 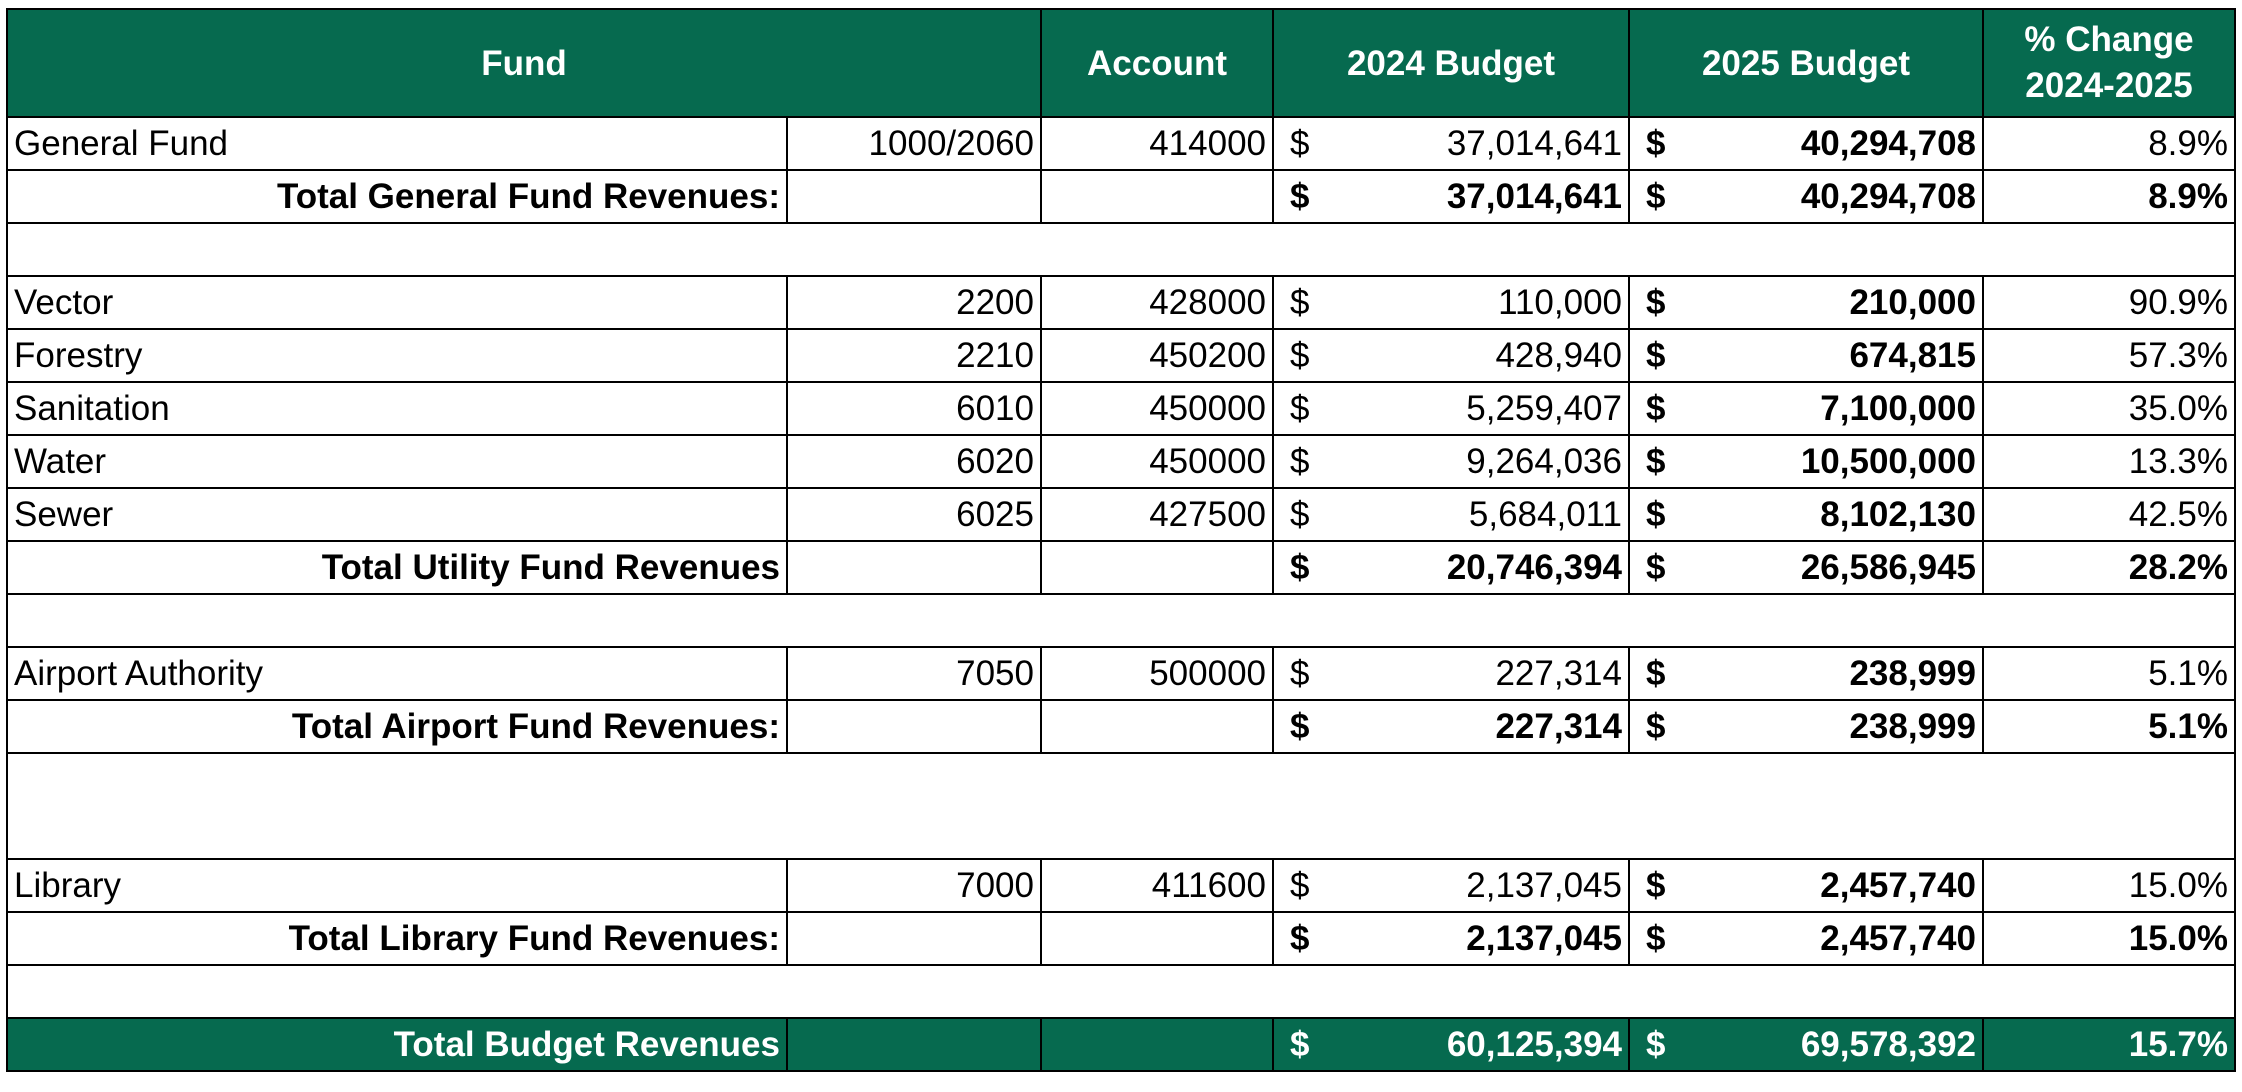 I want to click on fund-name: Sewer, so click(x=397, y=514).